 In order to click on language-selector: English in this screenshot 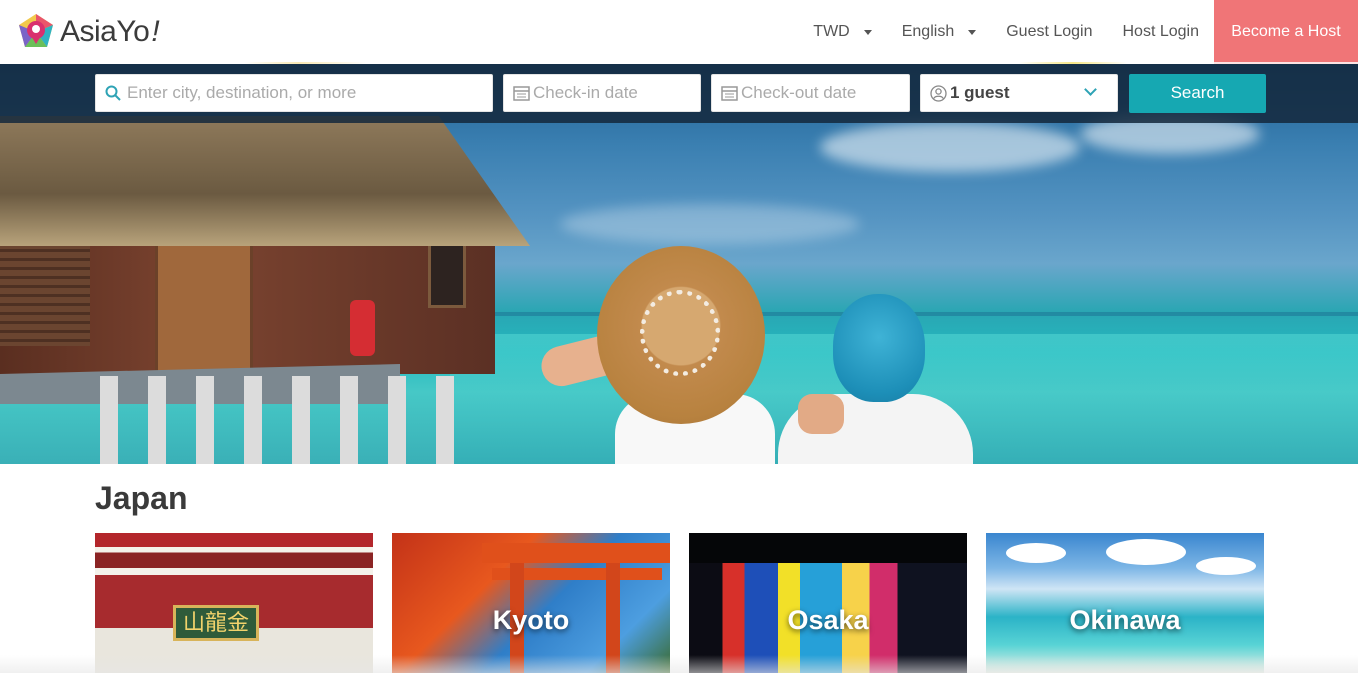, I will do `click(939, 32)`.